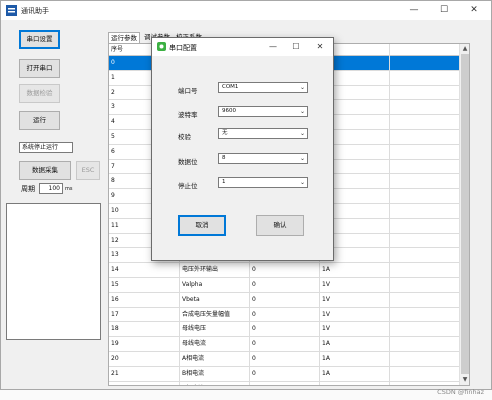 This screenshot has height=400, width=492. What do you see at coordinates (39, 68) in the screenshot?
I see `open-port-button: 打开串口` at bounding box center [39, 68].